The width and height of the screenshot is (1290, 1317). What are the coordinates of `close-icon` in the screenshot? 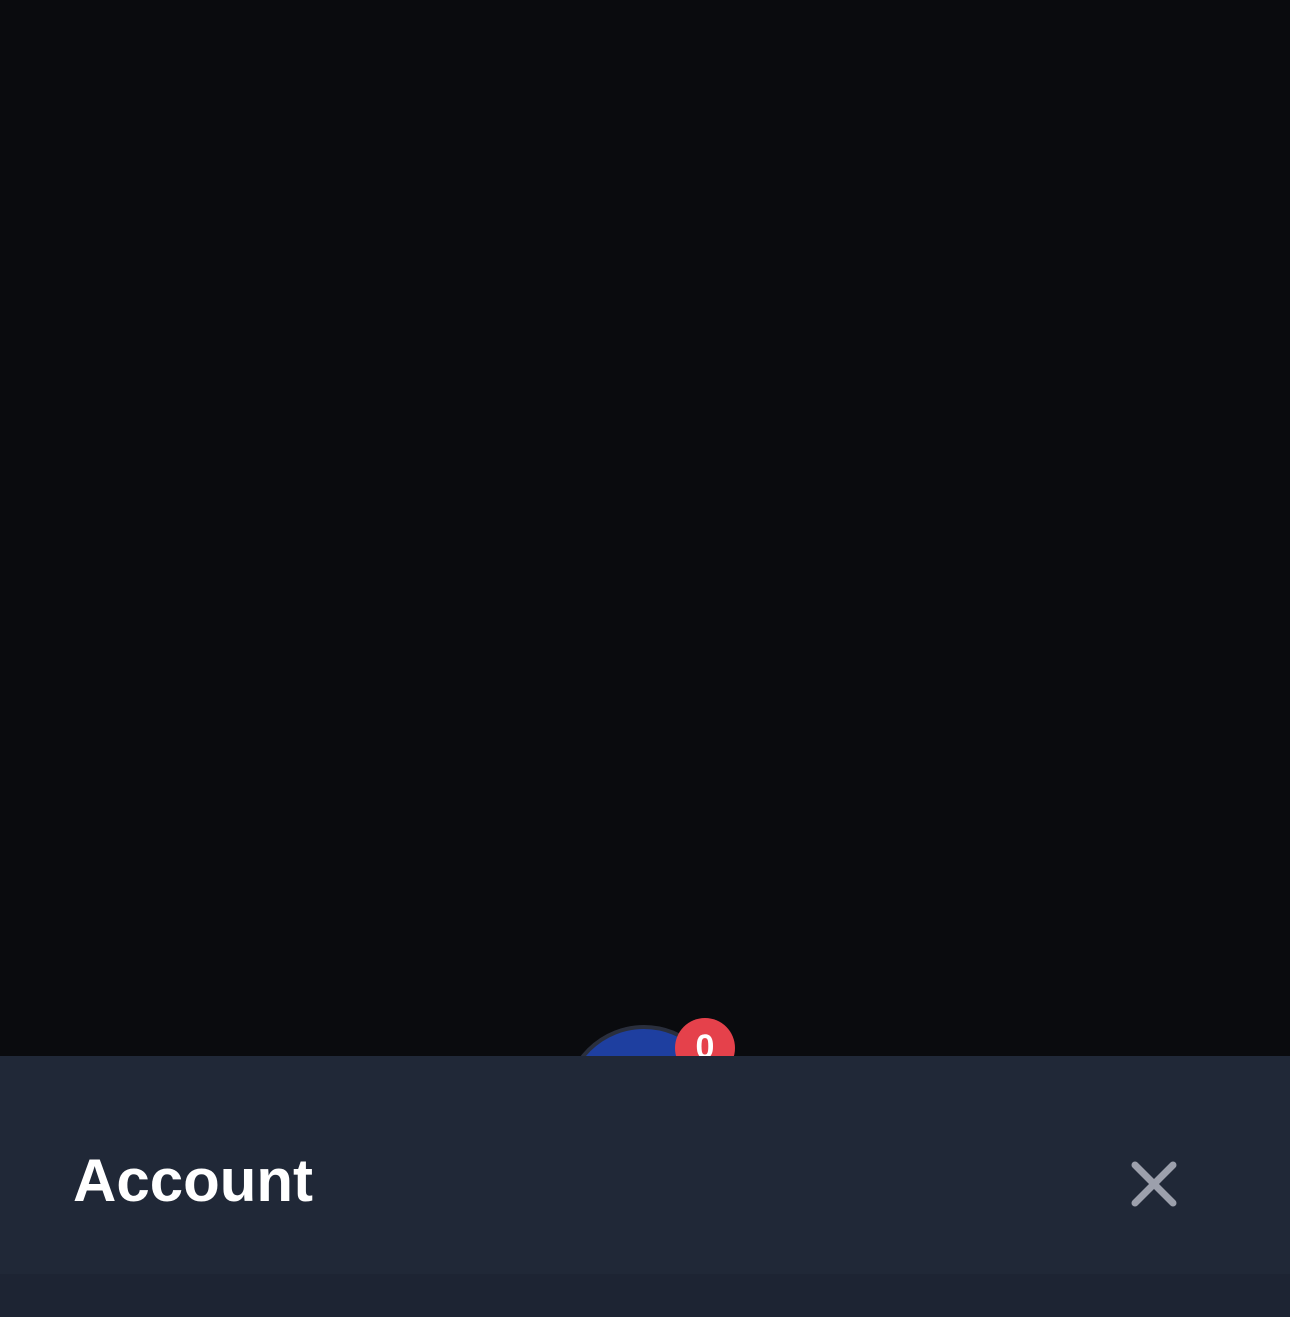 It's located at (1154, 1184).